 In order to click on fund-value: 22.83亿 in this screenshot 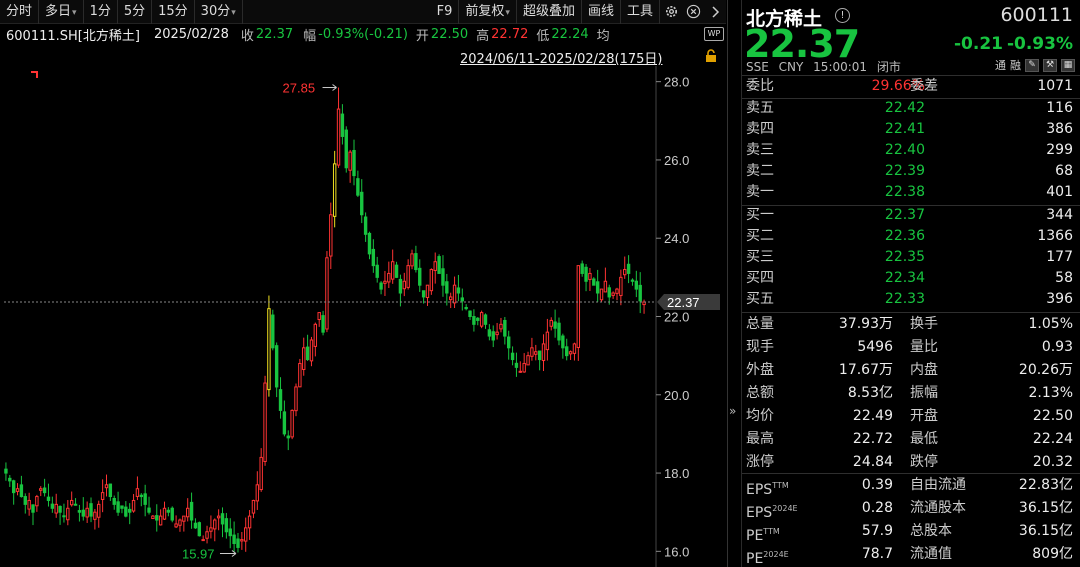, I will do `click(1045, 485)`.